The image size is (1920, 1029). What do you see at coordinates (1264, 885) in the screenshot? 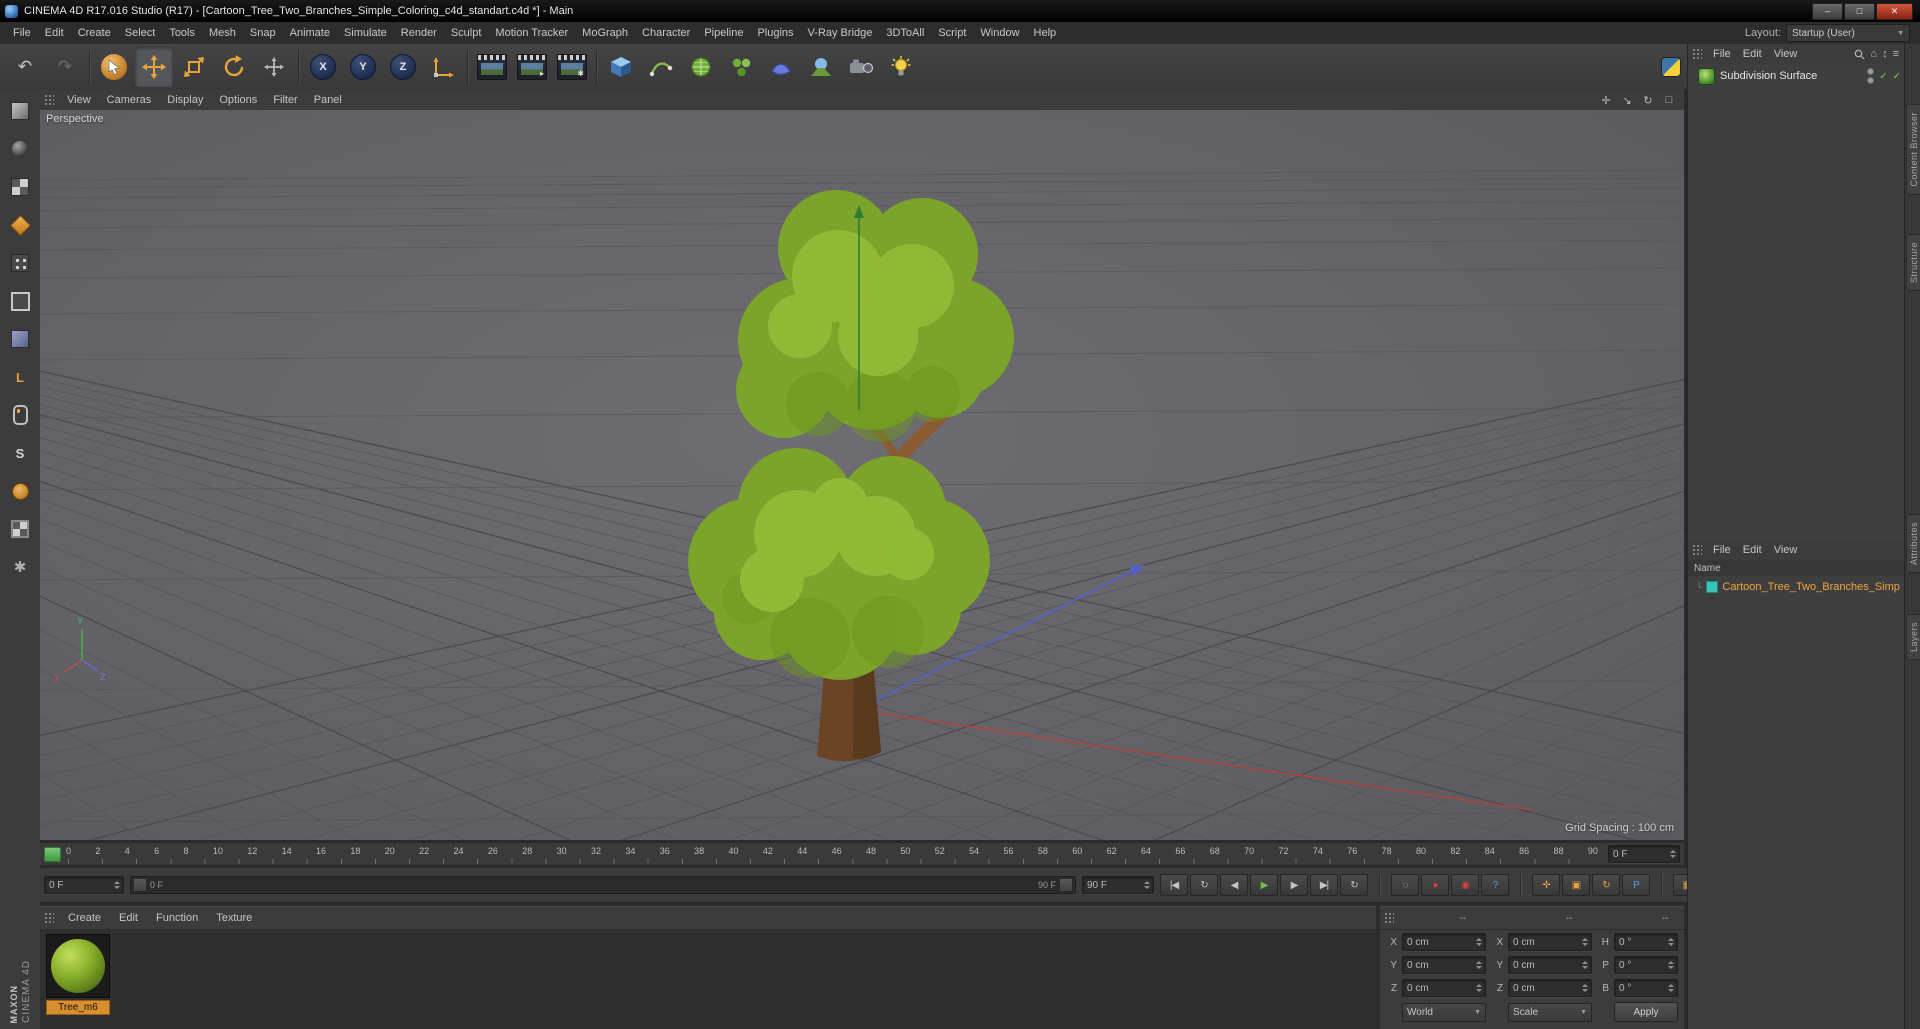
I see `play-button: ▶` at bounding box center [1264, 885].